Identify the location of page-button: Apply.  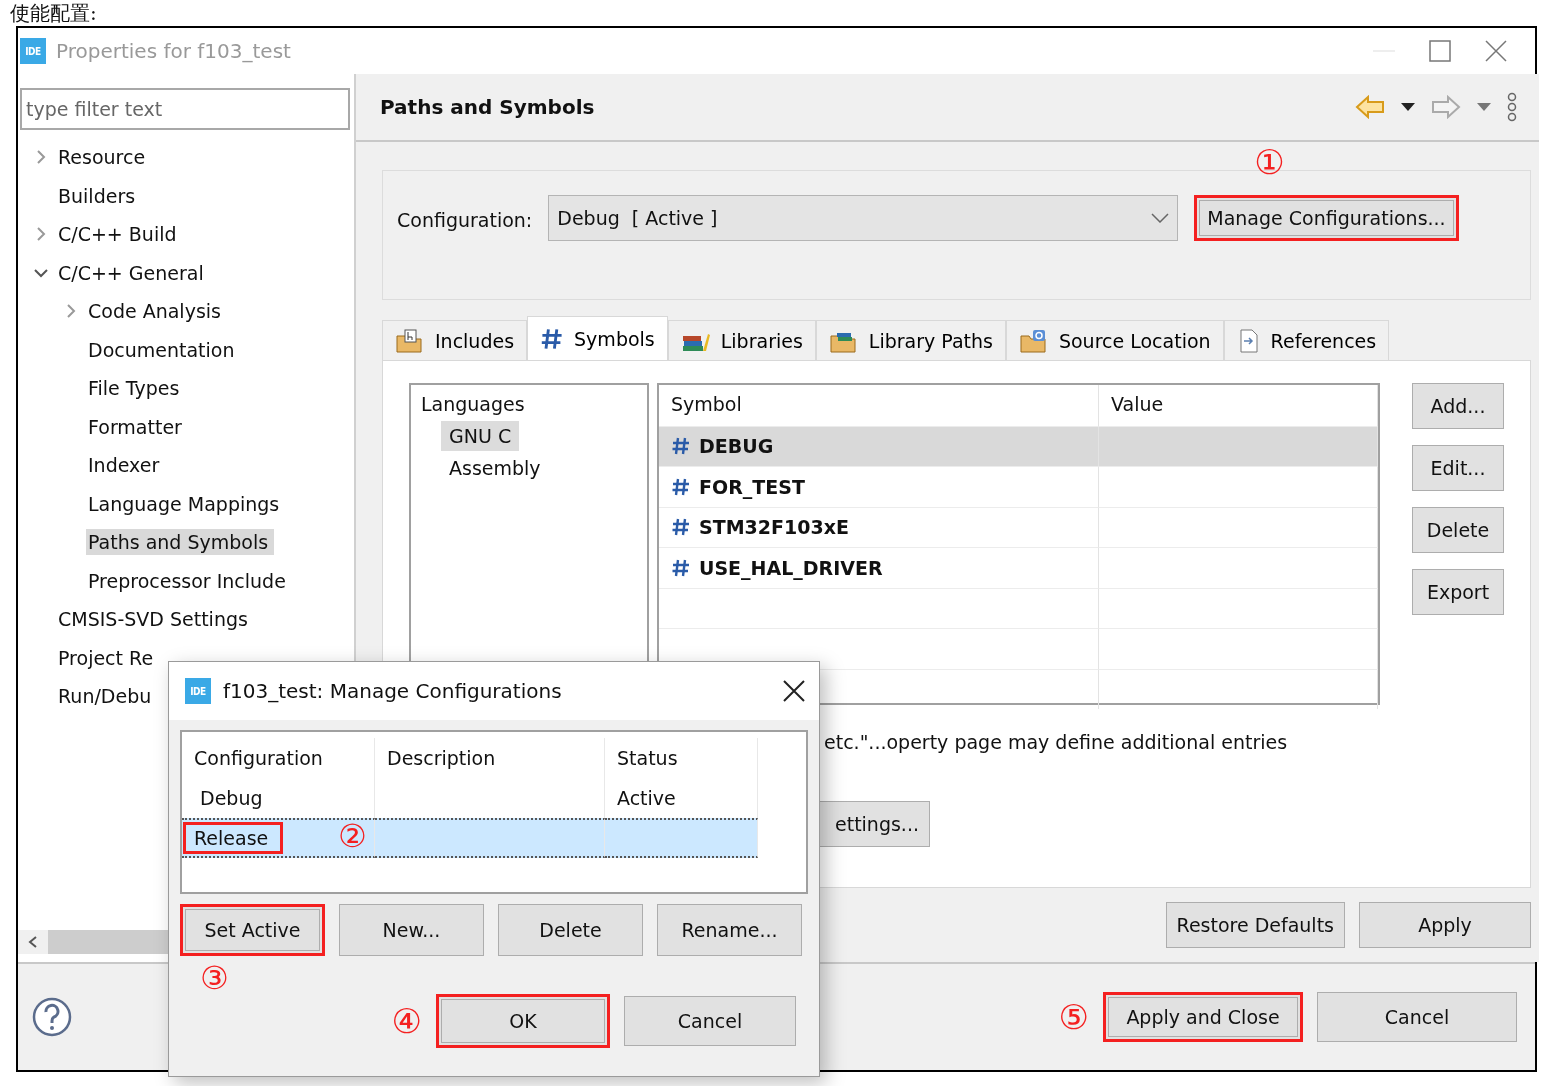
(1445, 925).